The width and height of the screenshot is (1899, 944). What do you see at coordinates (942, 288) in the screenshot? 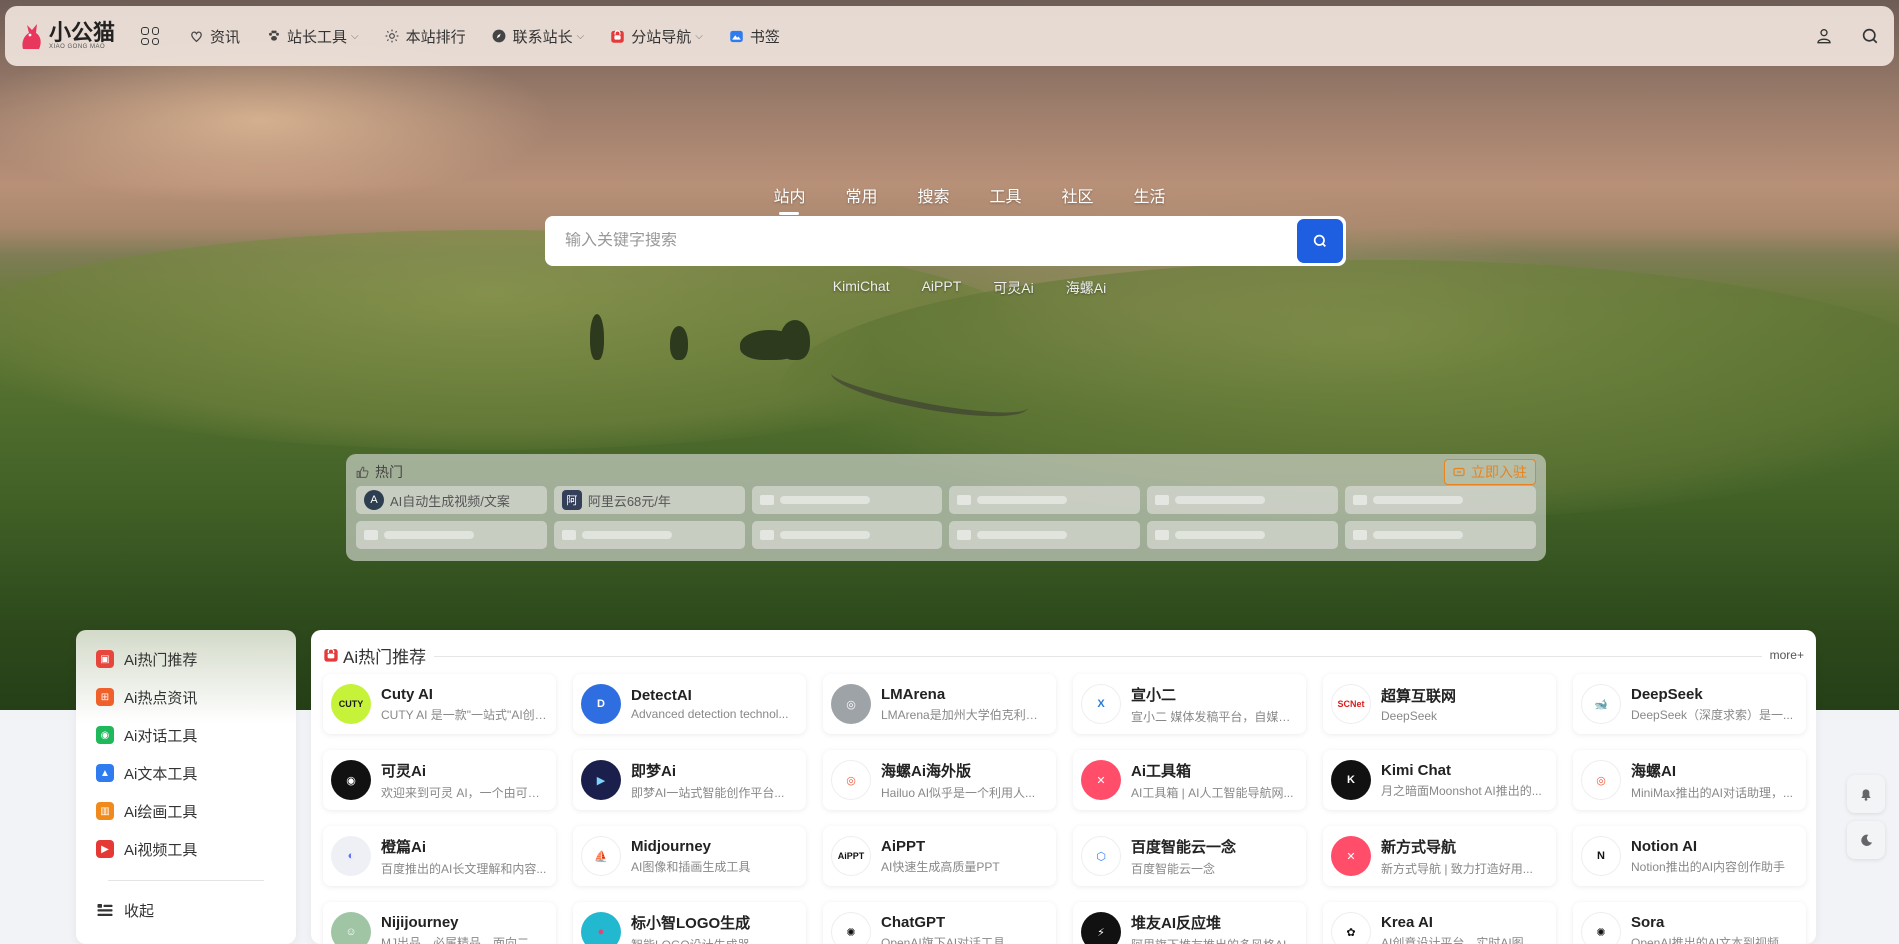
I see `quick-link: AiPPT` at bounding box center [942, 288].